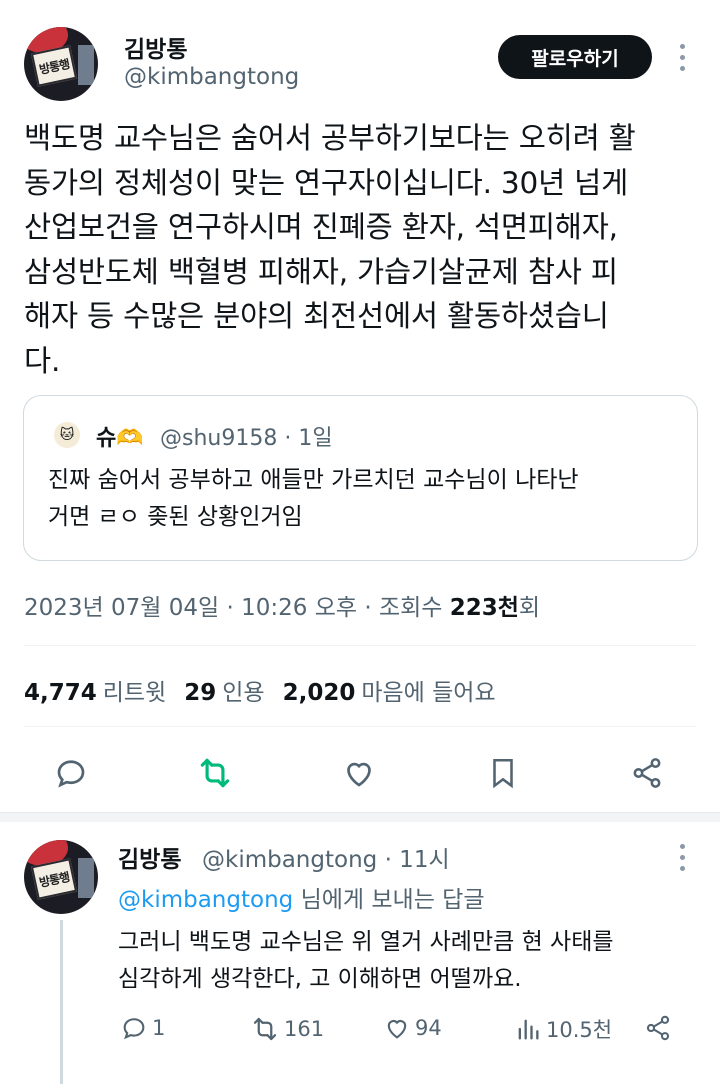  What do you see at coordinates (484, 608) in the screenshot?
I see `view-count: 223천` at bounding box center [484, 608].